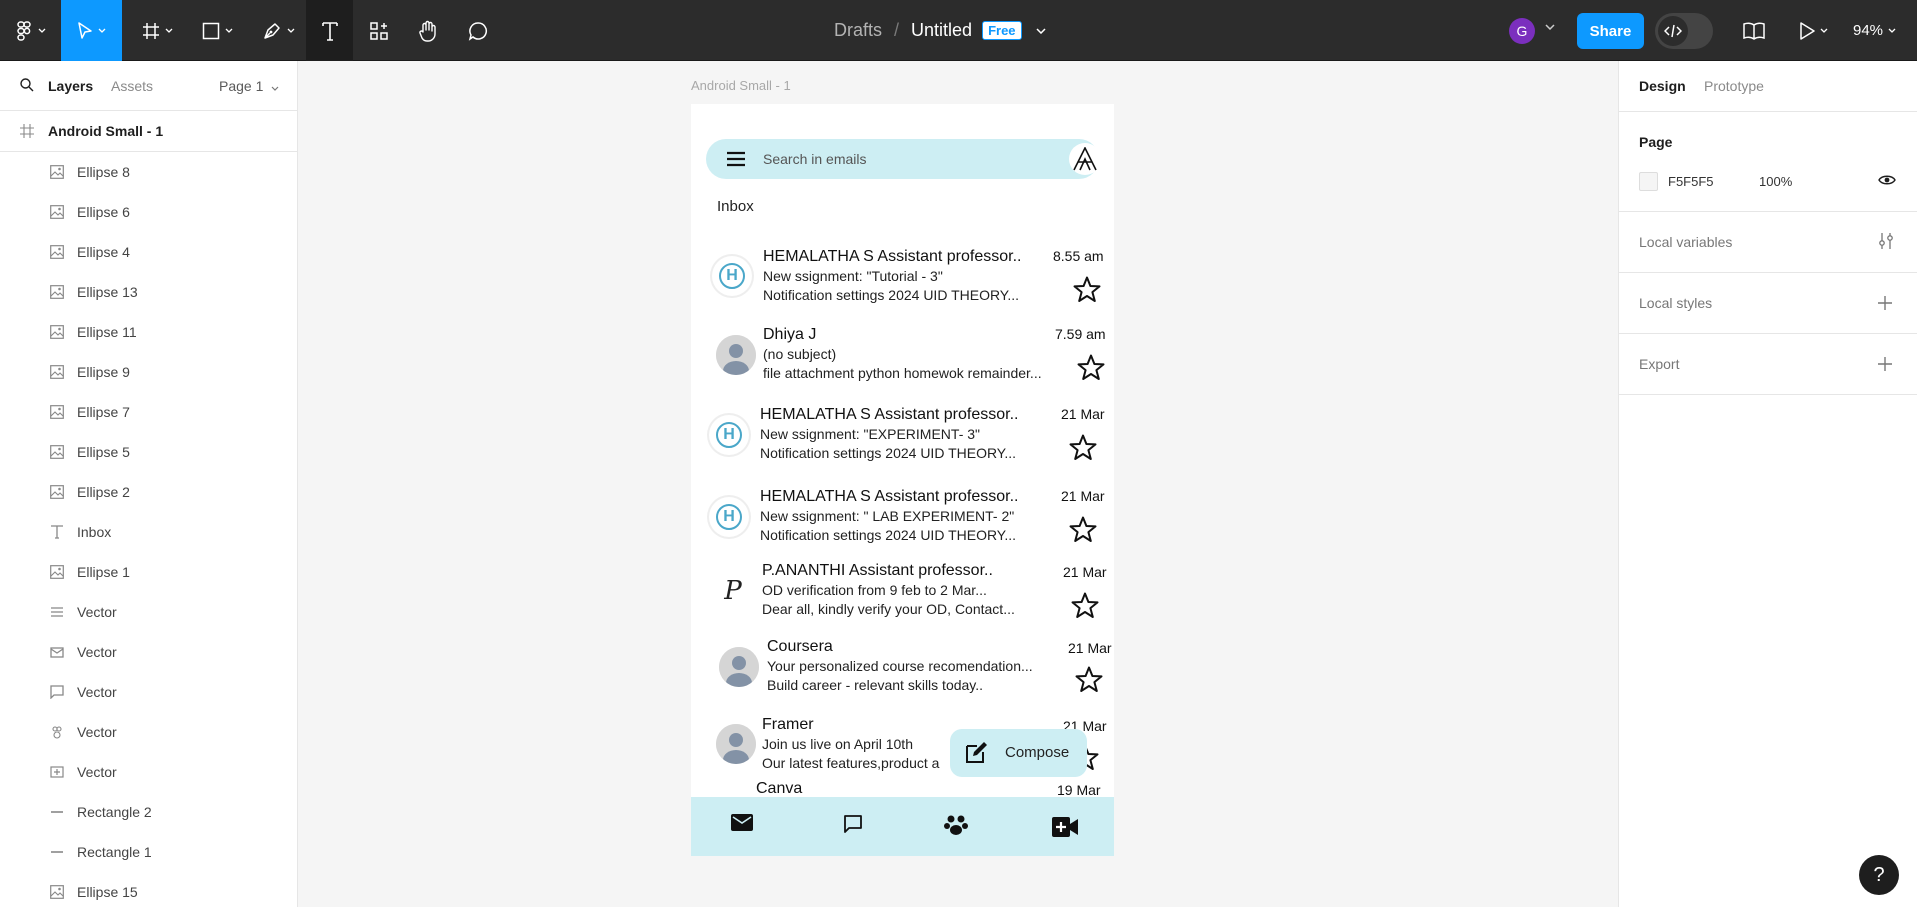  I want to click on h-logo-avatar: H, so click(732, 276).